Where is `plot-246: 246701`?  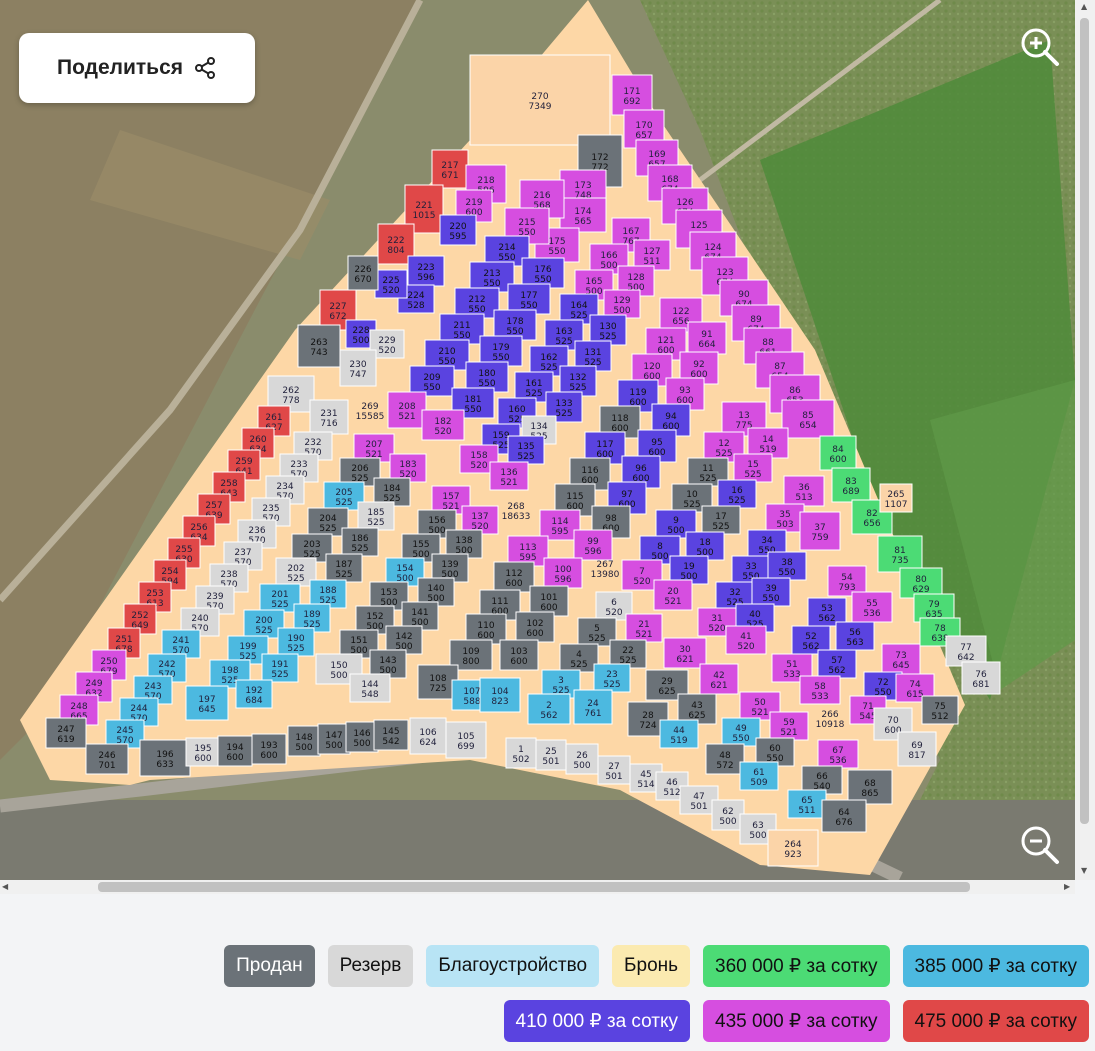
plot-246: 246701 is located at coordinates (107, 759).